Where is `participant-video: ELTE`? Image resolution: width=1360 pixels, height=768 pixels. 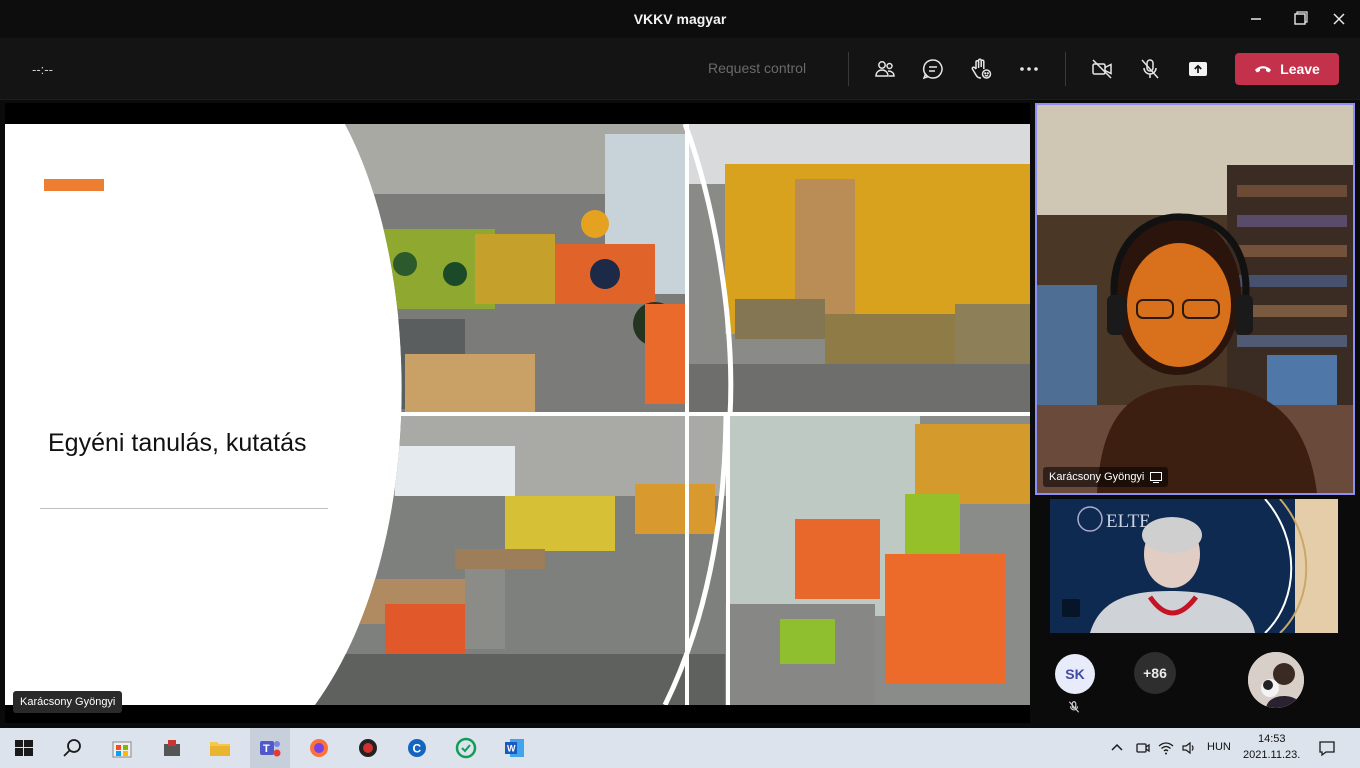 participant-video: ELTE is located at coordinates (1194, 566).